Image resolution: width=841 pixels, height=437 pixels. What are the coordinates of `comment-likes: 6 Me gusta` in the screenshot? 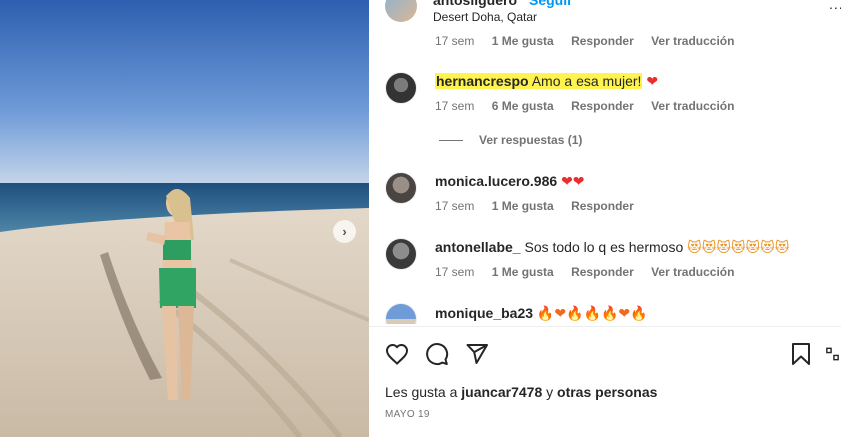 It's located at (523, 106).